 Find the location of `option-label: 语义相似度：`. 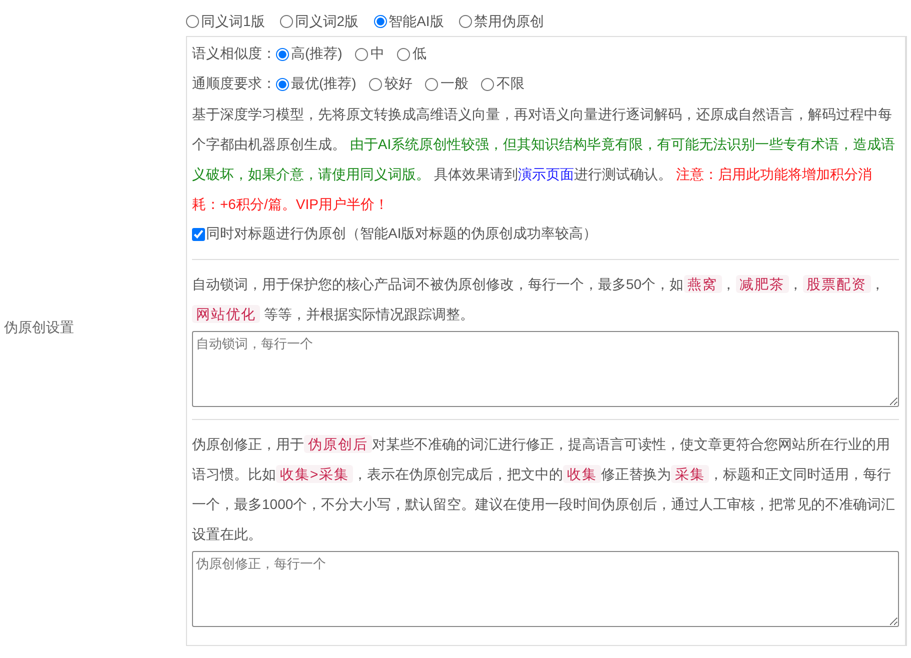

option-label: 语义相似度： is located at coordinates (234, 54).